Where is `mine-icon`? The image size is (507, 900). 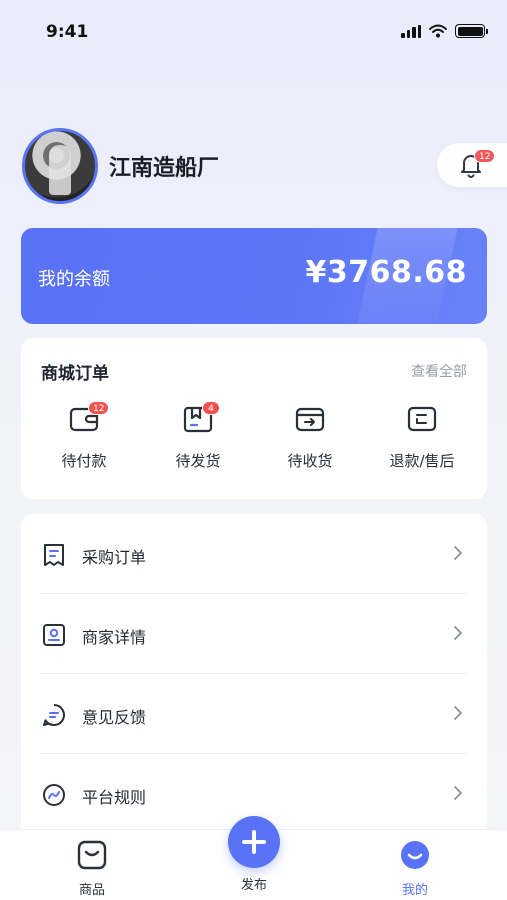 mine-icon is located at coordinates (415, 855).